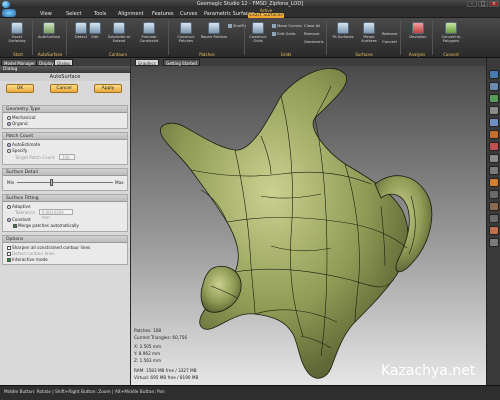  I want to click on tolerance-label: Tolerance, so click(25, 212).